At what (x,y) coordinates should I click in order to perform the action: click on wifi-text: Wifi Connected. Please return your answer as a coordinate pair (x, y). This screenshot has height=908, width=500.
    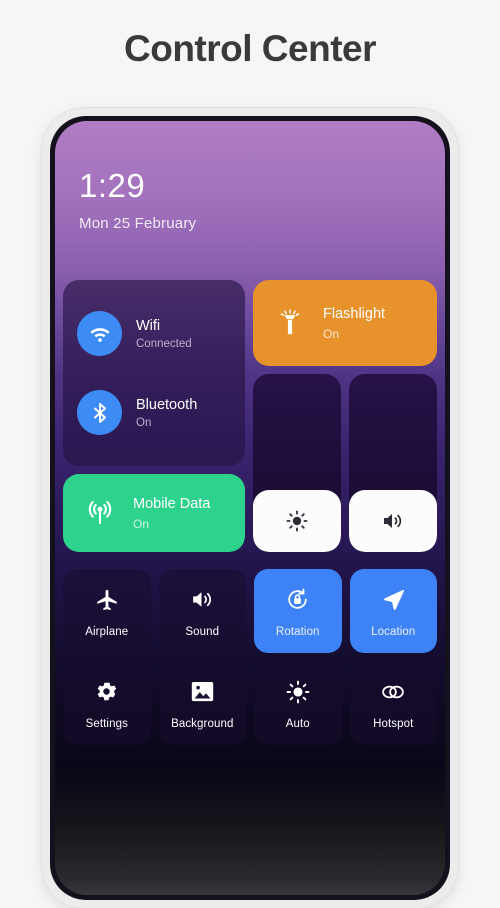
    Looking at the image, I should click on (164, 333).